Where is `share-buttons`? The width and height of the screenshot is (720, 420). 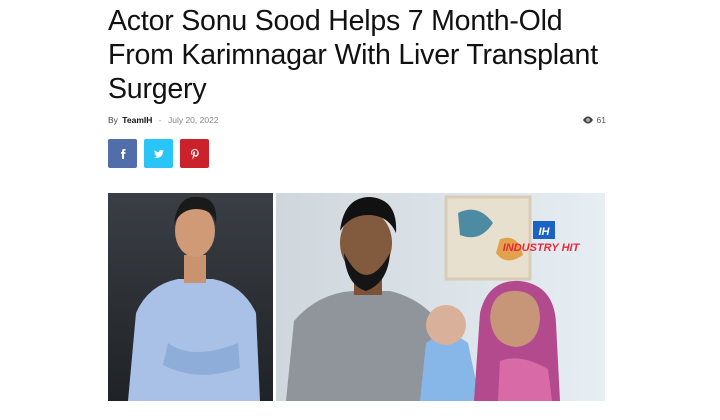 share-buttons is located at coordinates (158, 153).